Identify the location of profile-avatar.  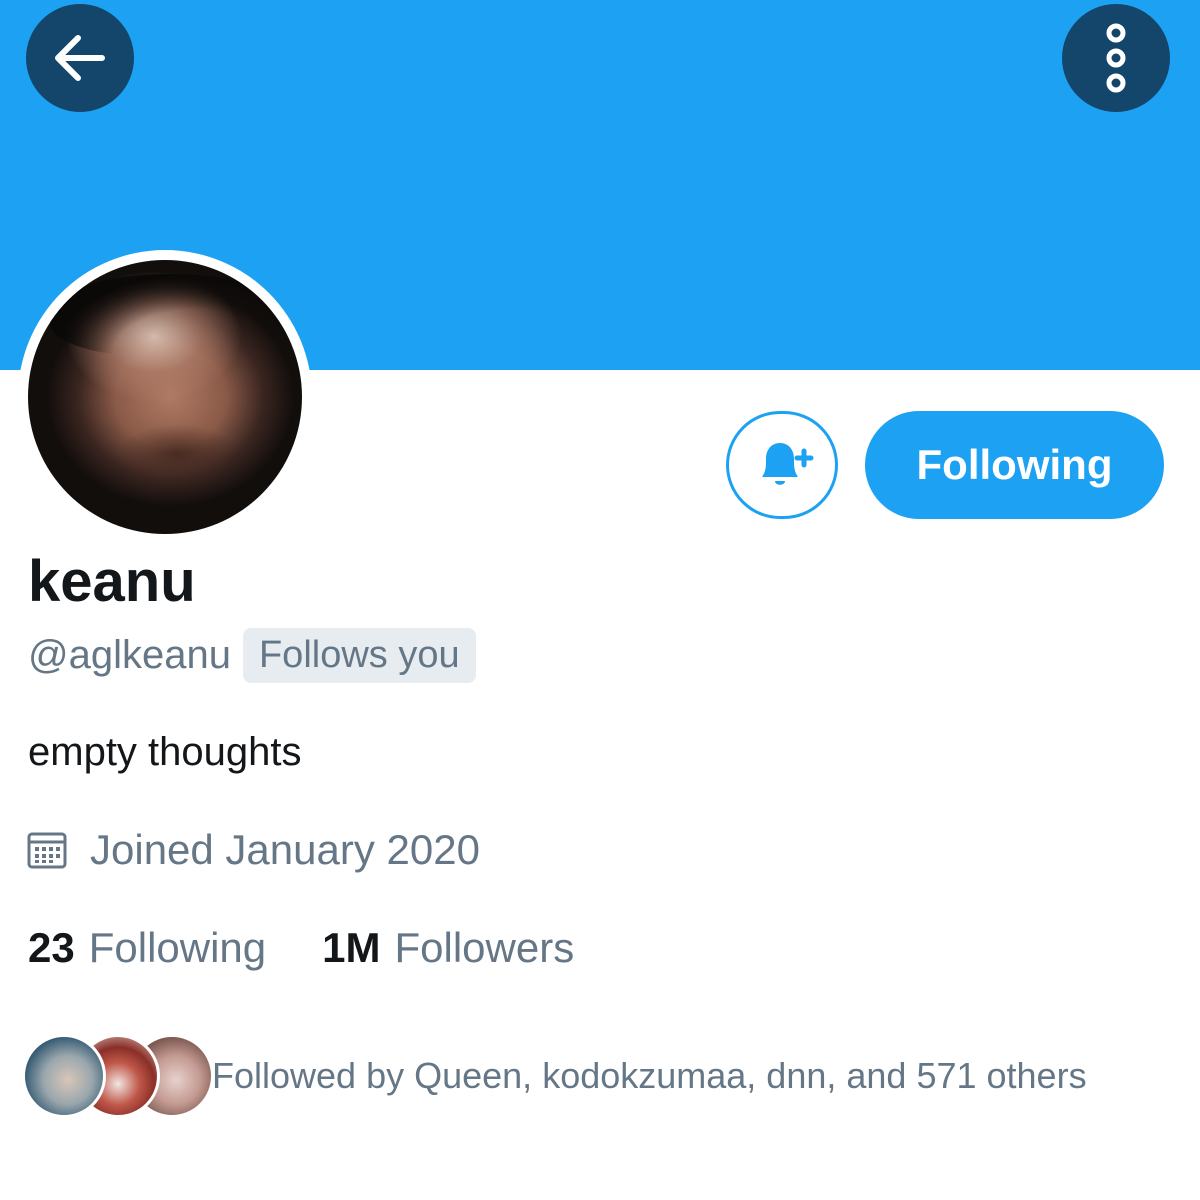
(165, 397).